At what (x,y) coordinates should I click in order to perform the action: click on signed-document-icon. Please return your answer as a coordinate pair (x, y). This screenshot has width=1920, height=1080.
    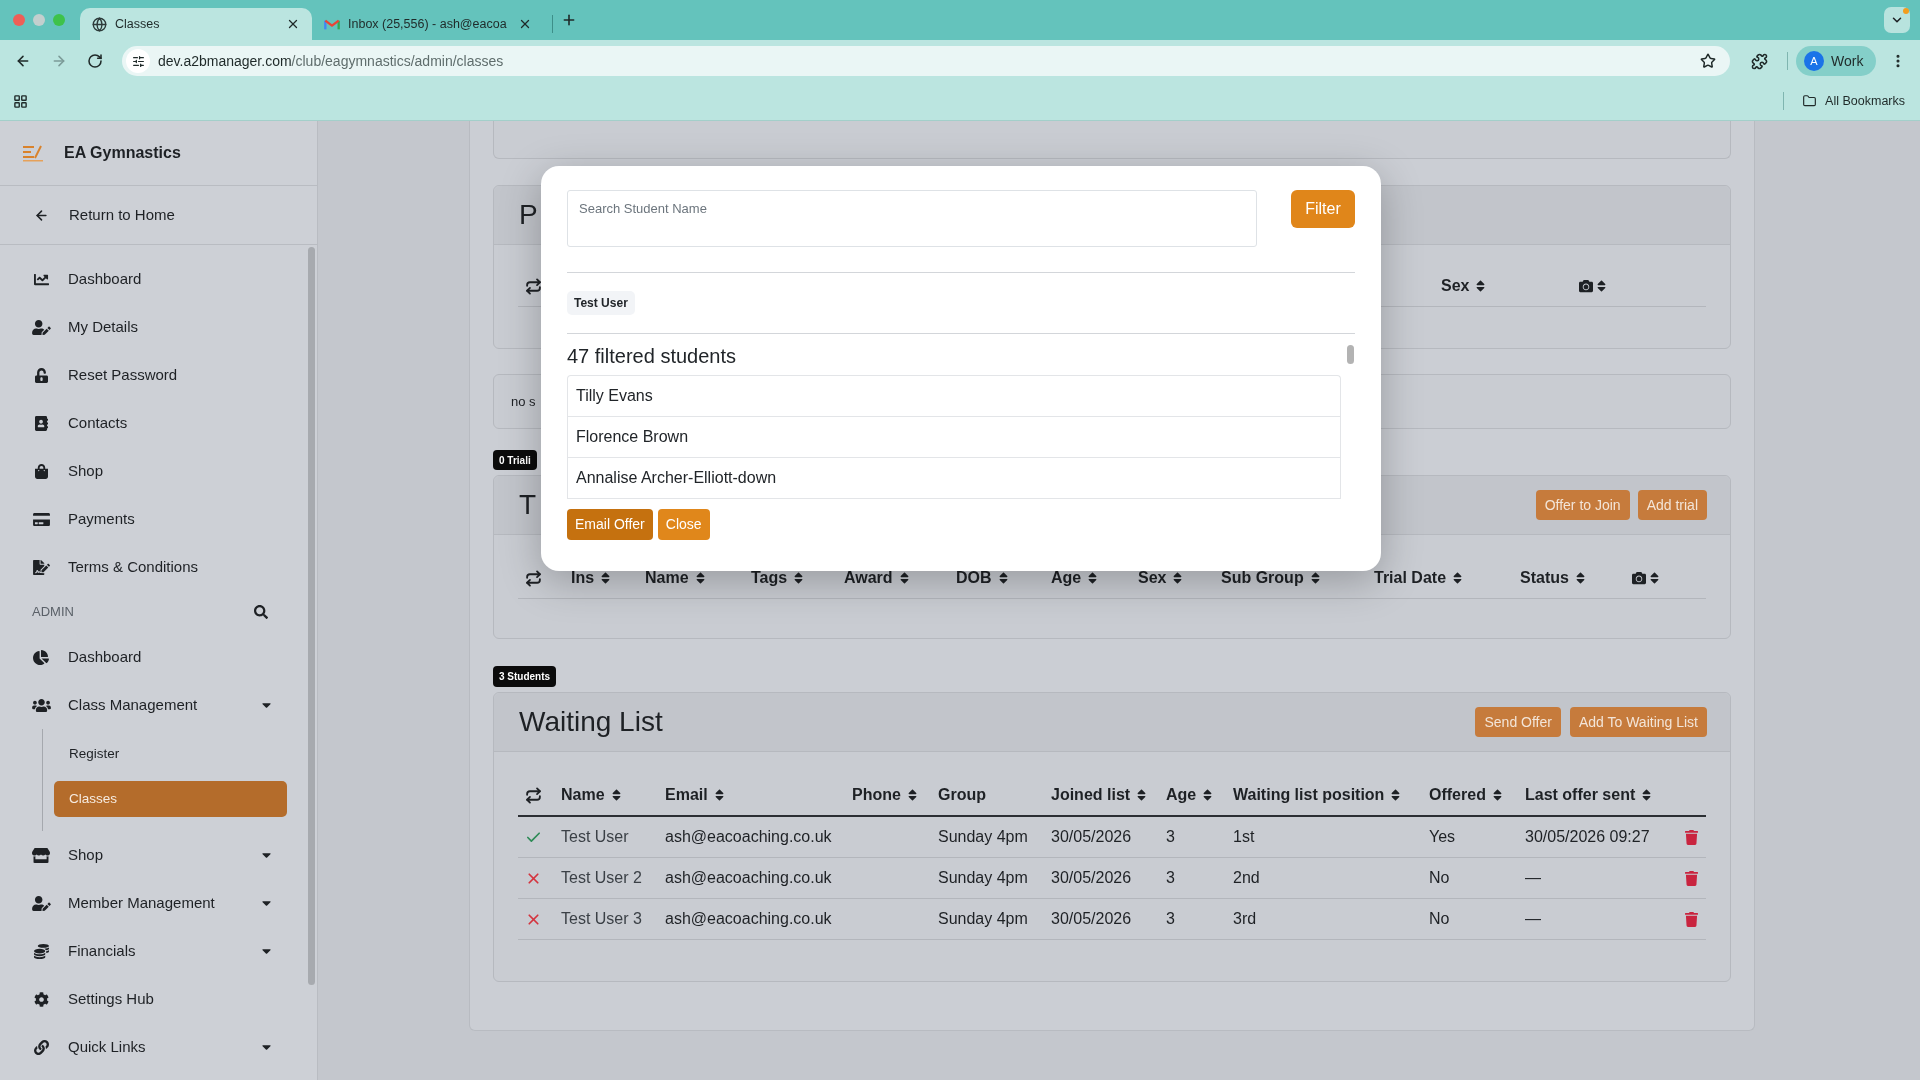
    Looking at the image, I should click on (41, 567).